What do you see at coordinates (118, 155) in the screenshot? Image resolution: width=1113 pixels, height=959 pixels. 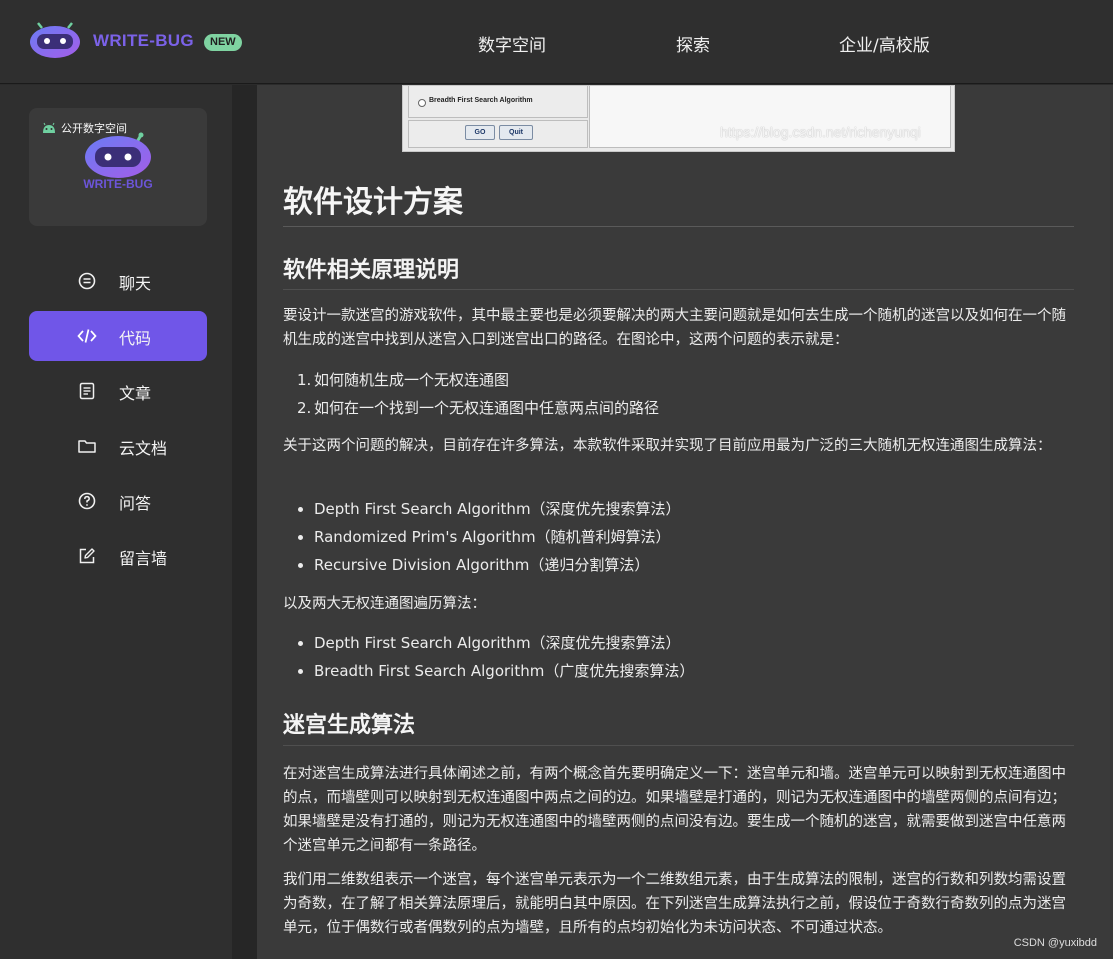 I see `robot-avatar-icon` at bounding box center [118, 155].